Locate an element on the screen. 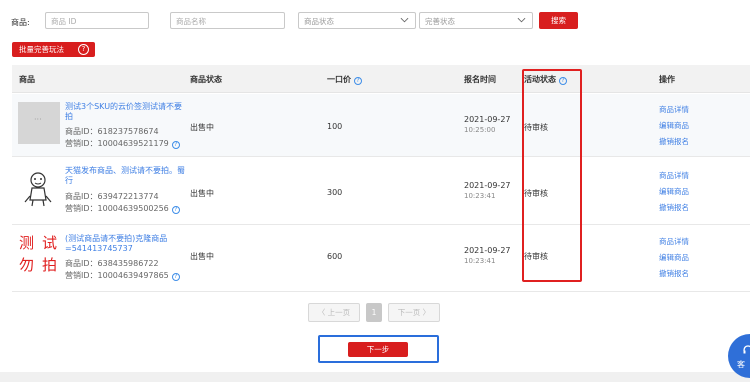 The width and height of the screenshot is (750, 382). price-text: 600 is located at coordinates (335, 256).